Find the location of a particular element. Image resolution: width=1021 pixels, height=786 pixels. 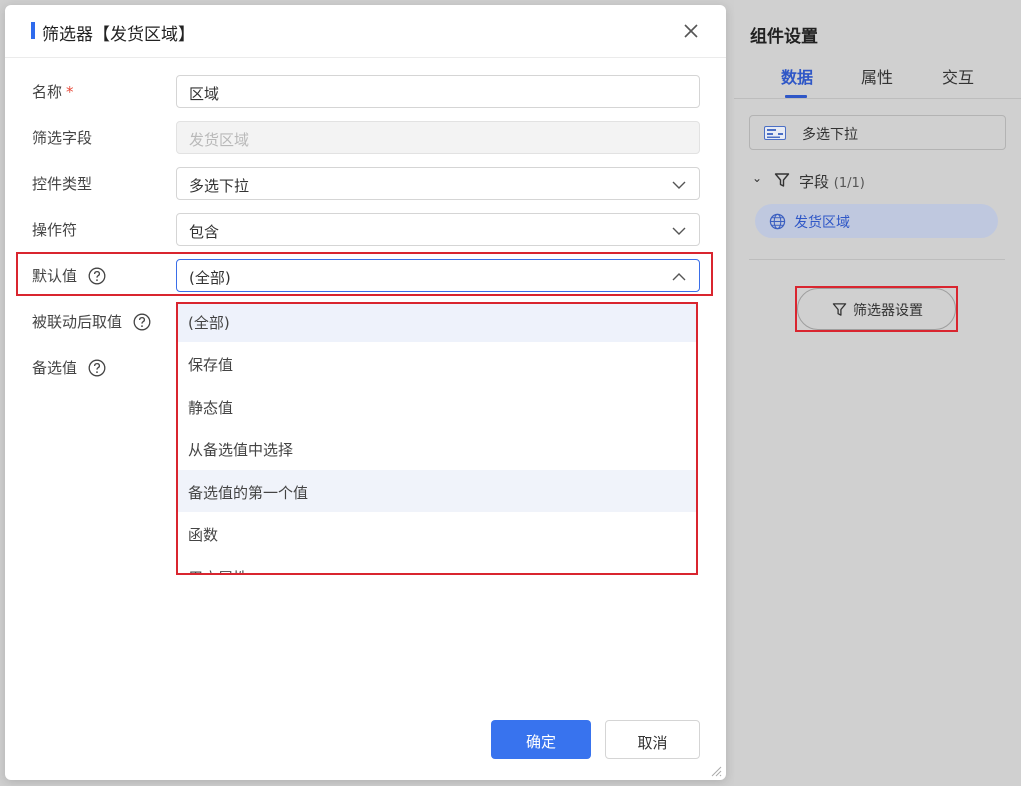

dropdown-option: 函数 is located at coordinates (437, 533).